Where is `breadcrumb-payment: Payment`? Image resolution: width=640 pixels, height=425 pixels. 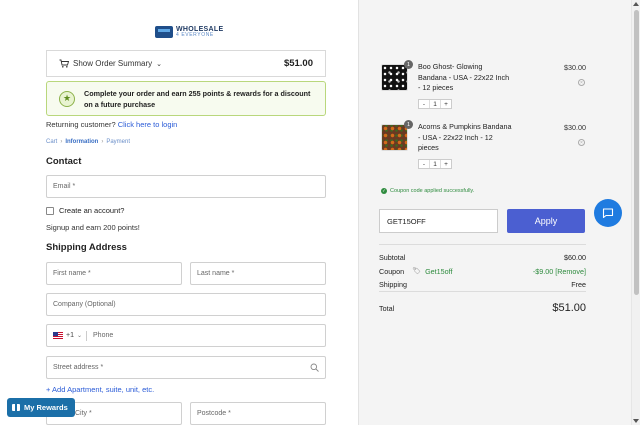
breadcrumb-payment: Payment is located at coordinates (118, 142).